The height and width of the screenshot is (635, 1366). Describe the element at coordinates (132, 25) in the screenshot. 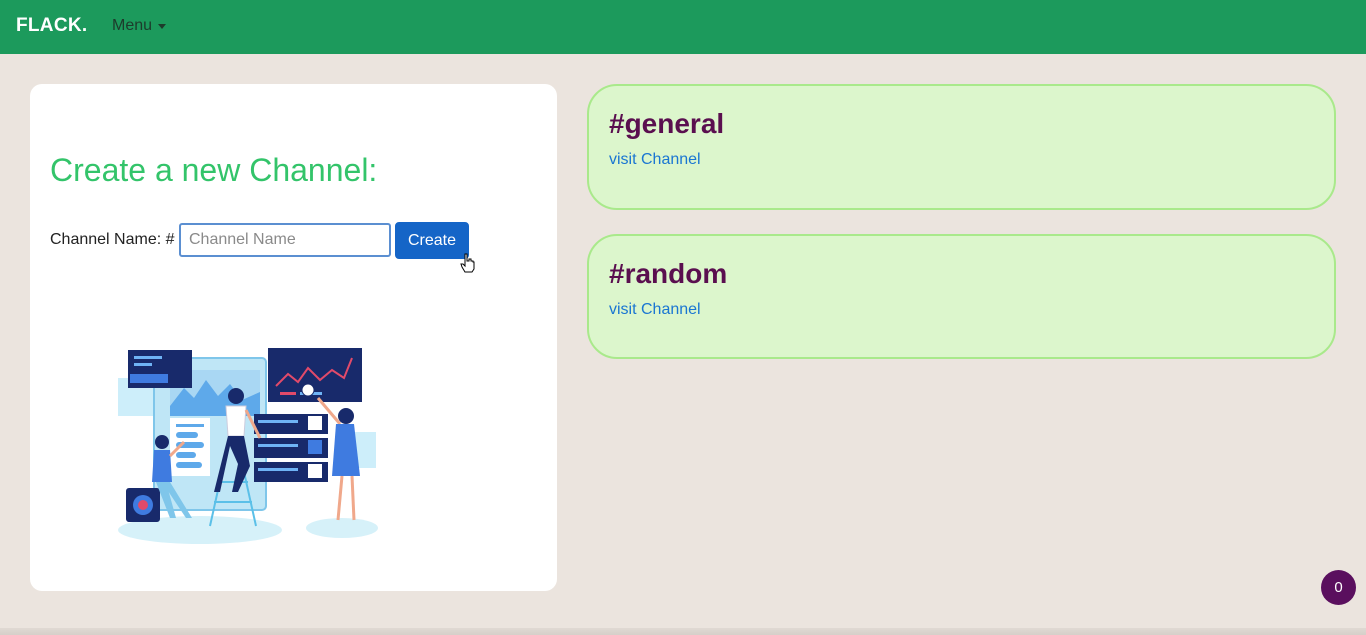

I see `menu-label: Menu` at that location.